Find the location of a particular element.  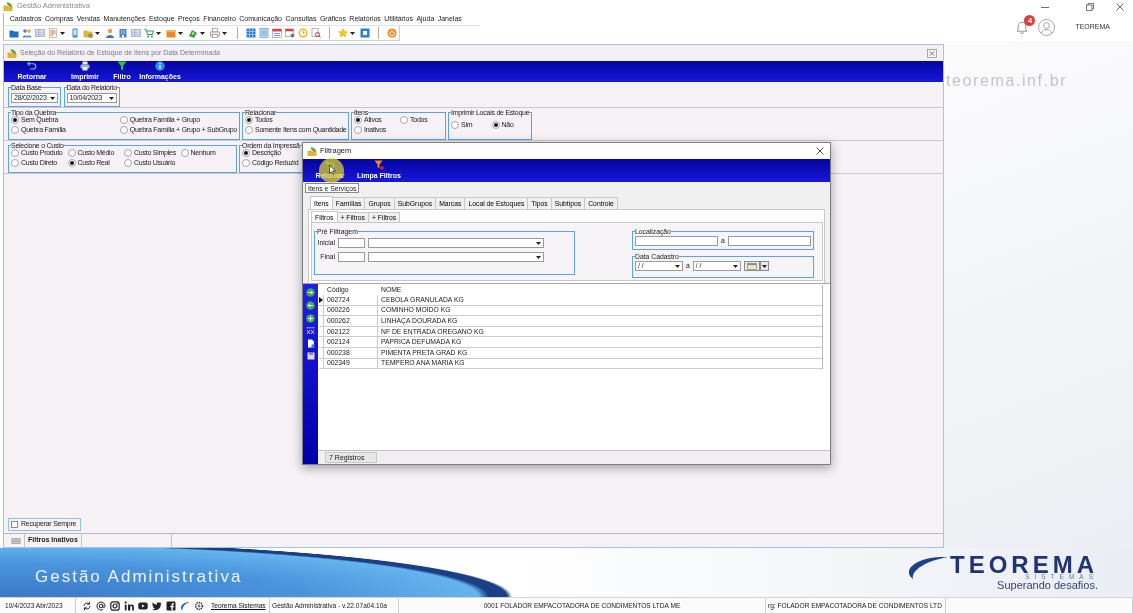

keyboard-icon is located at coordinates (16, 540).